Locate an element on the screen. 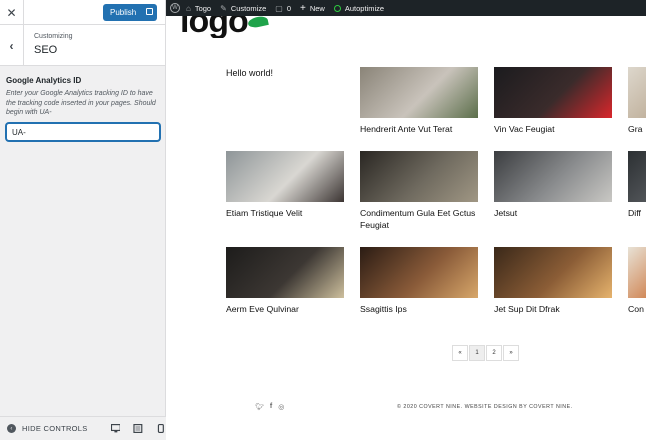 Image resolution: width=646 pixels, height=440 pixels. post-card: Vin Vac Feugiat is located at coordinates (553, 101).